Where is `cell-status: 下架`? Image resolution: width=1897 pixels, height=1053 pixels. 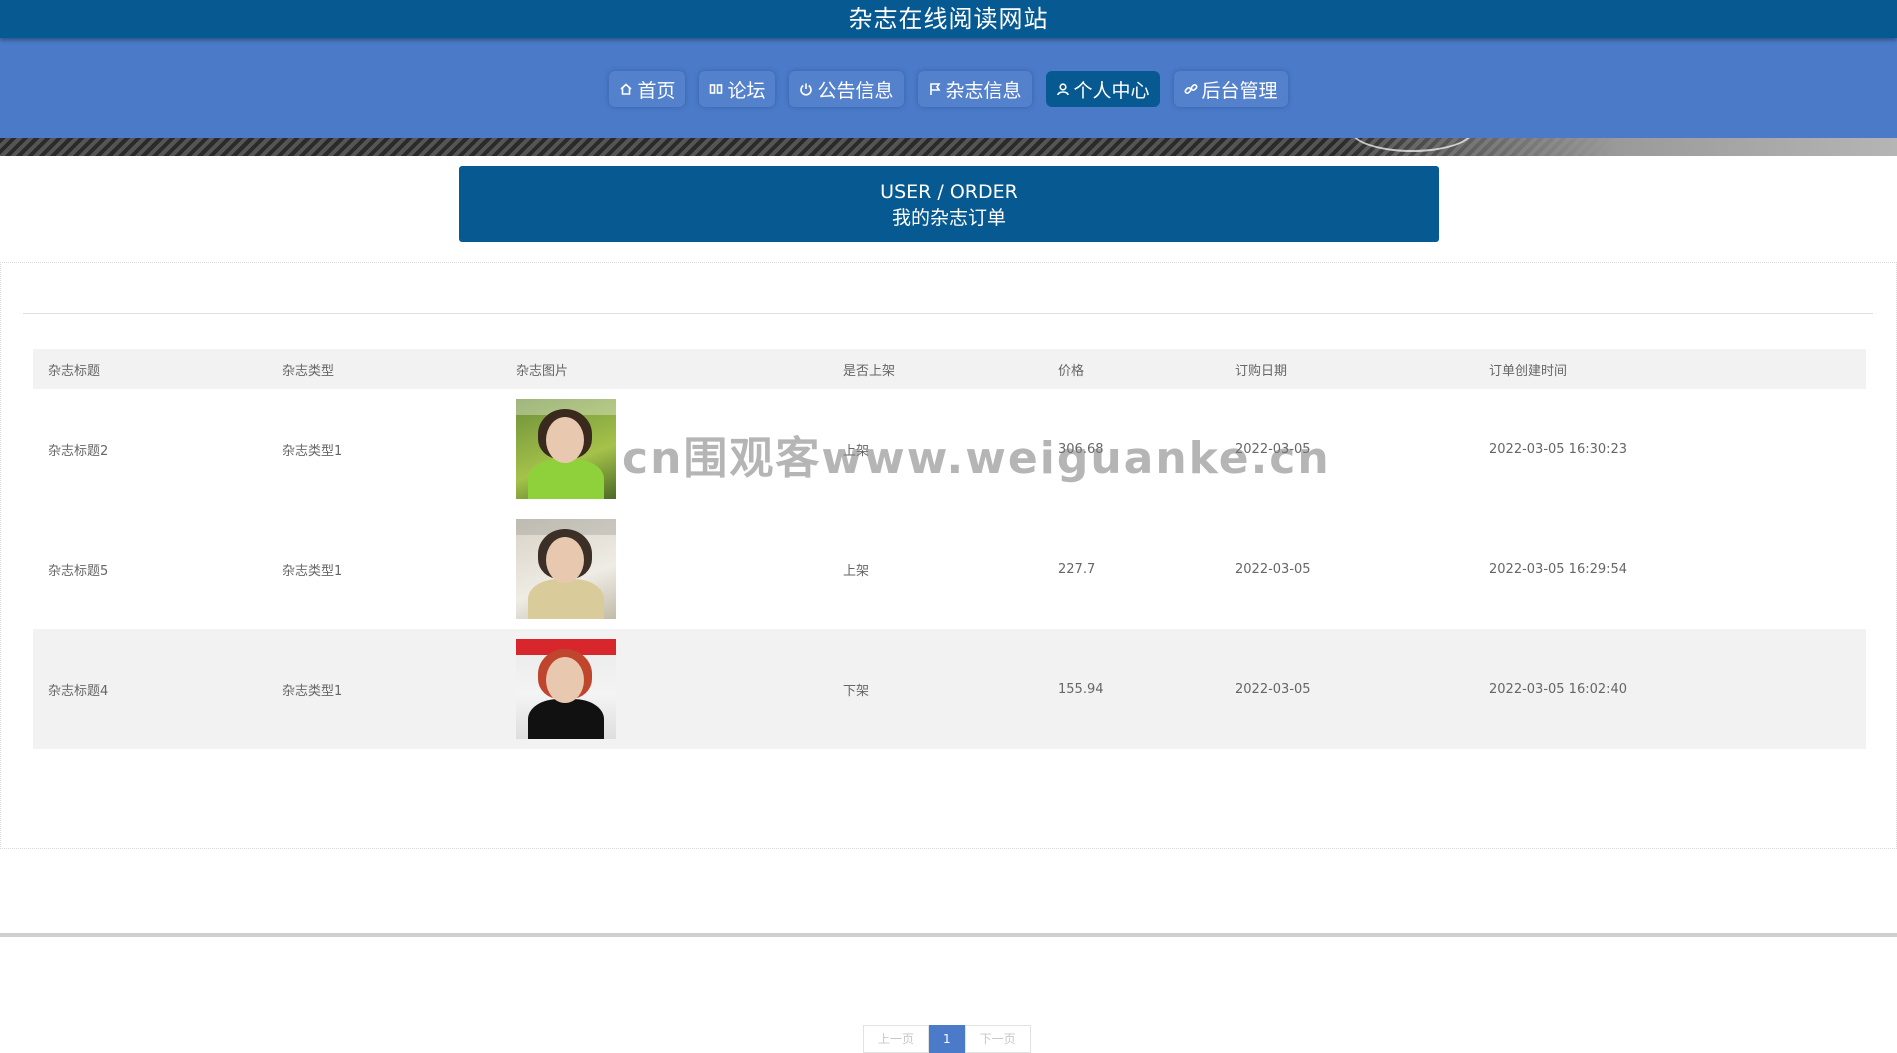 cell-status: 下架 is located at coordinates (935, 689).